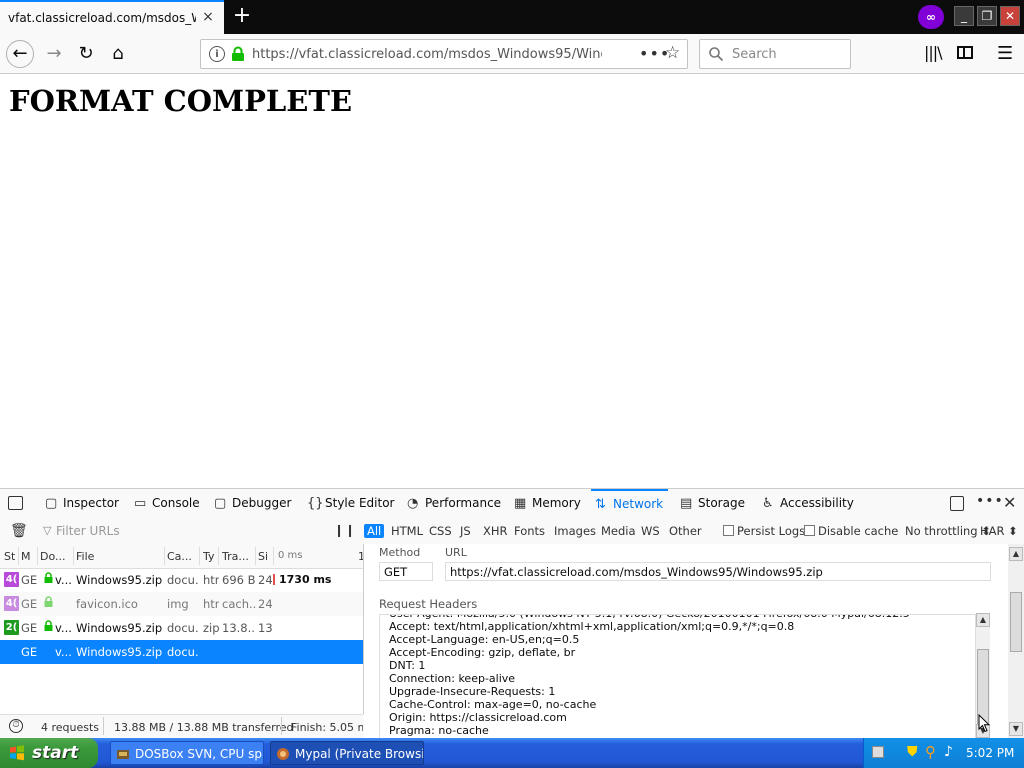 Image resolution: width=1024 pixels, height=768 pixels. Describe the element at coordinates (1016, 622) in the screenshot. I see `scrollbar-thumb` at that location.